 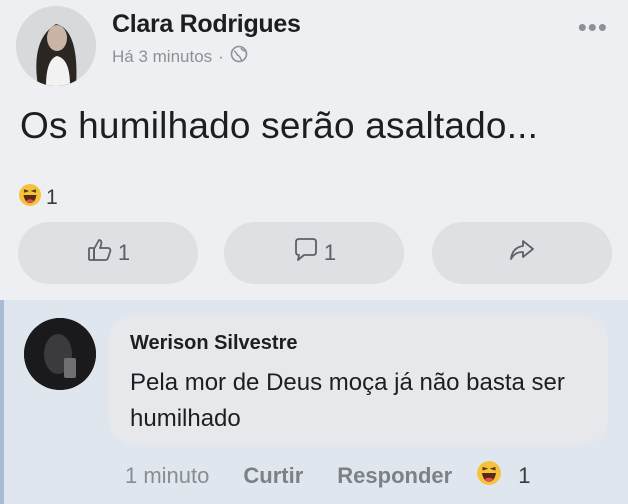 What do you see at coordinates (327, 476) in the screenshot?
I see `comment-actions: 1 minuto Curtir Responder 1` at bounding box center [327, 476].